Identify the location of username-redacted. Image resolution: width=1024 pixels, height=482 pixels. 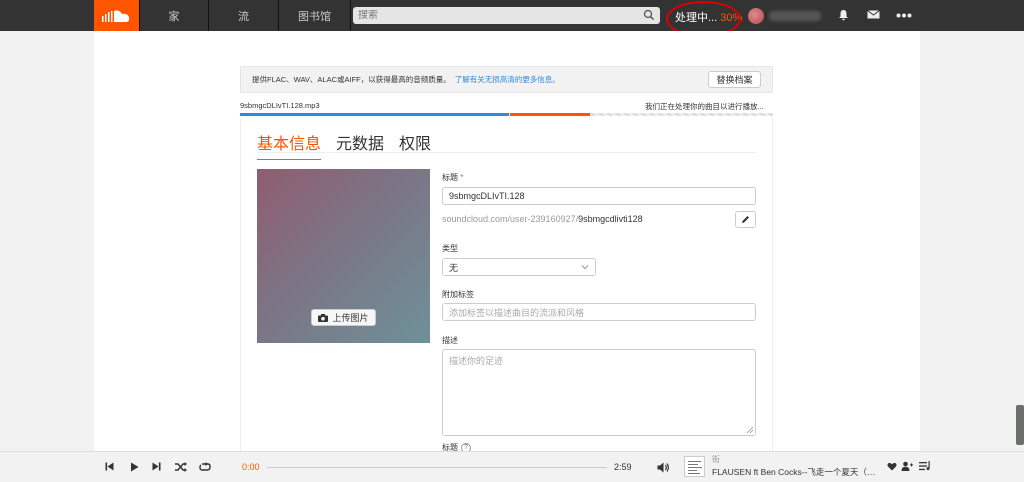
(795, 16).